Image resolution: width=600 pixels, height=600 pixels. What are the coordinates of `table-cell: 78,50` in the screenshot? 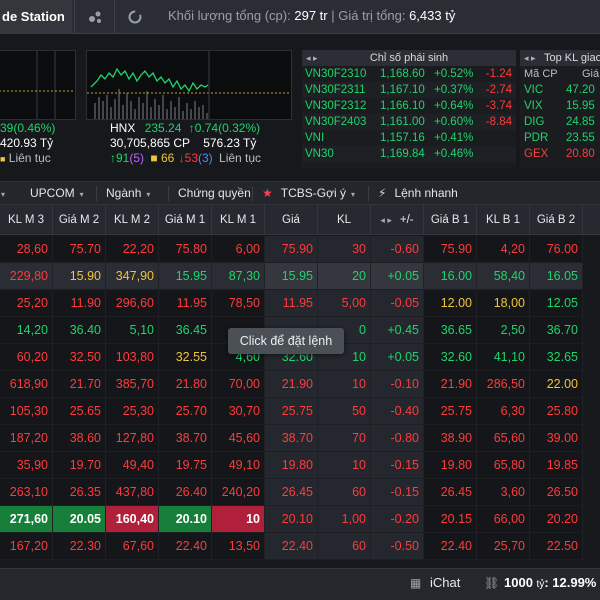 It's located at (238, 303).